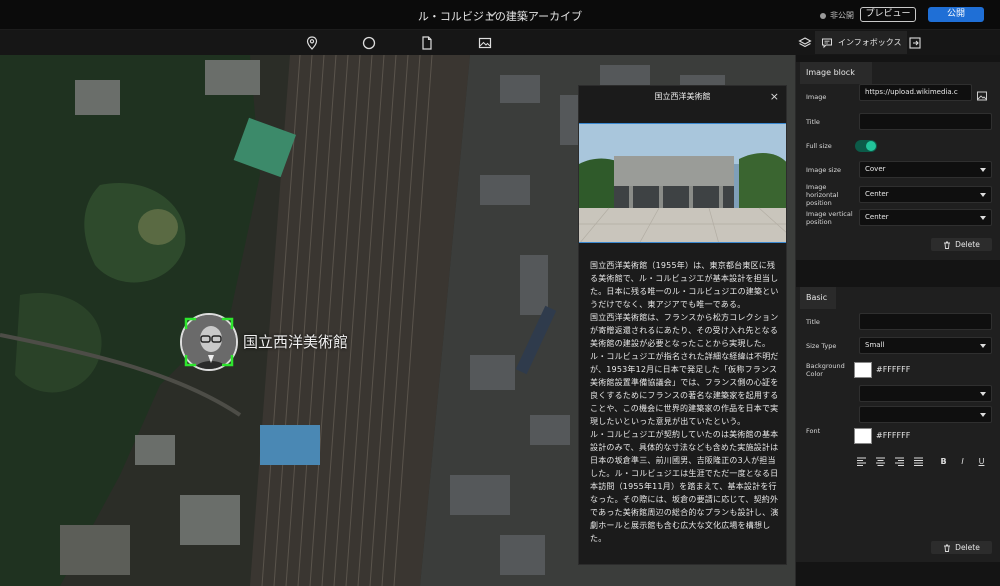 The height and width of the screenshot is (586, 1000). Describe the element at coordinates (492, 14) in the screenshot. I see `chevron-down-icon` at that location.